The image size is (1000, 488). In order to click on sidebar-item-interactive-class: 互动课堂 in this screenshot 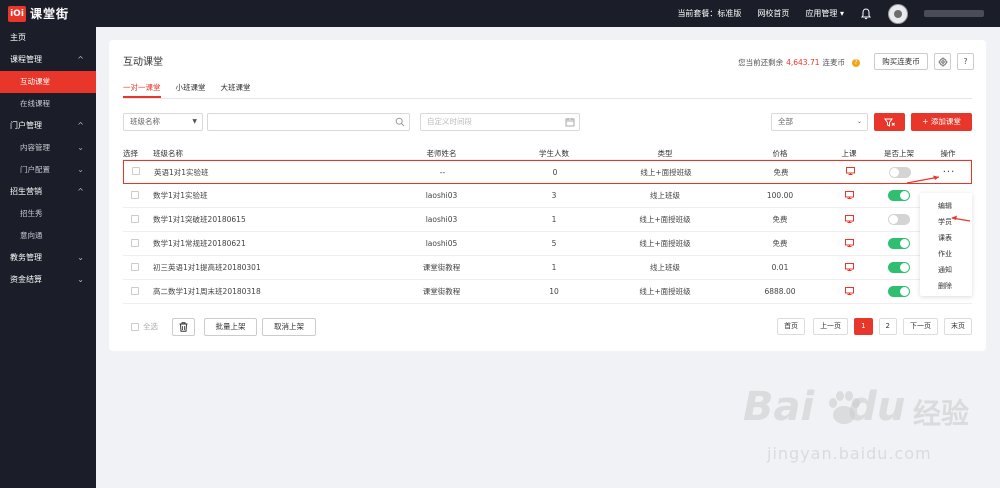, I will do `click(48, 82)`.